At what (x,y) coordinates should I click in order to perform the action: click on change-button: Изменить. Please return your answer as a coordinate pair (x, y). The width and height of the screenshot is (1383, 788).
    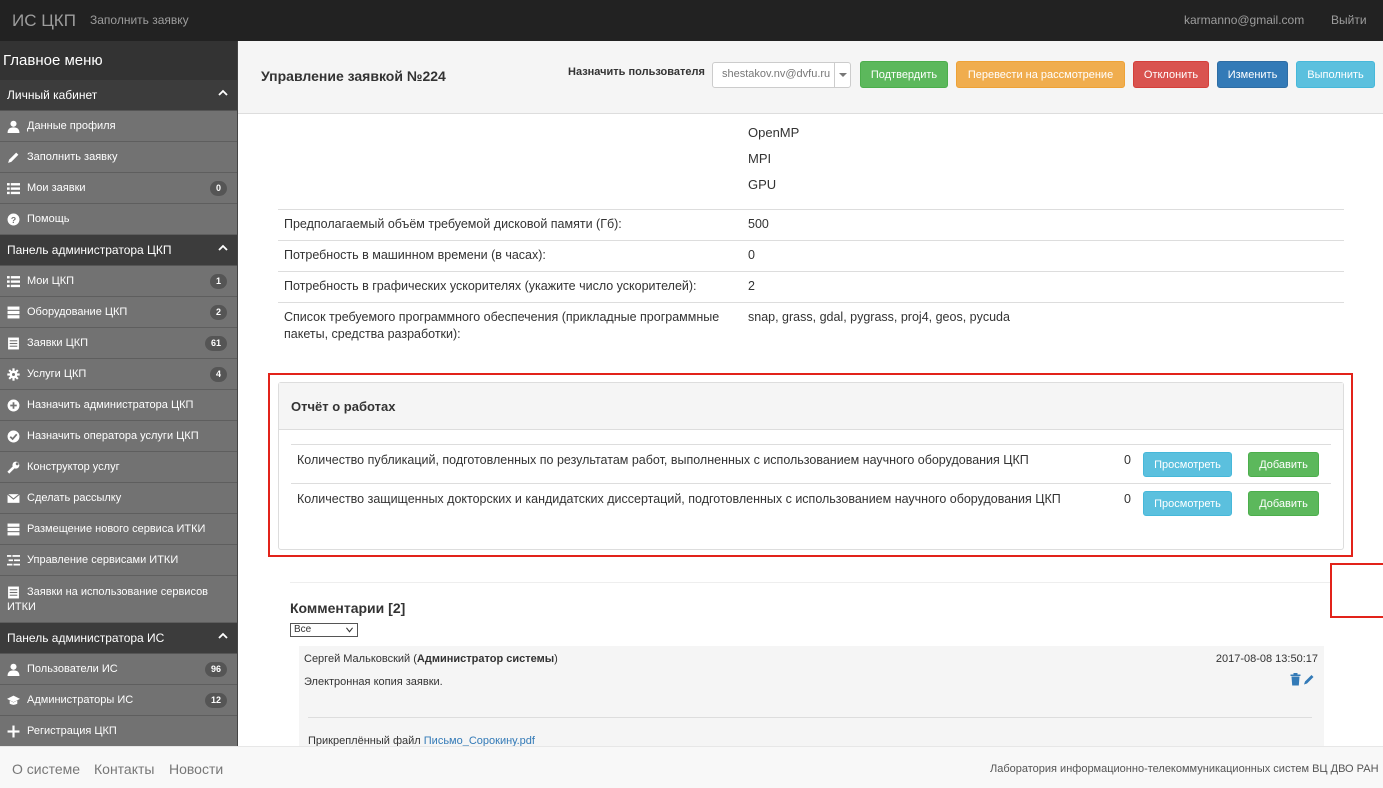
    Looking at the image, I should click on (1252, 74).